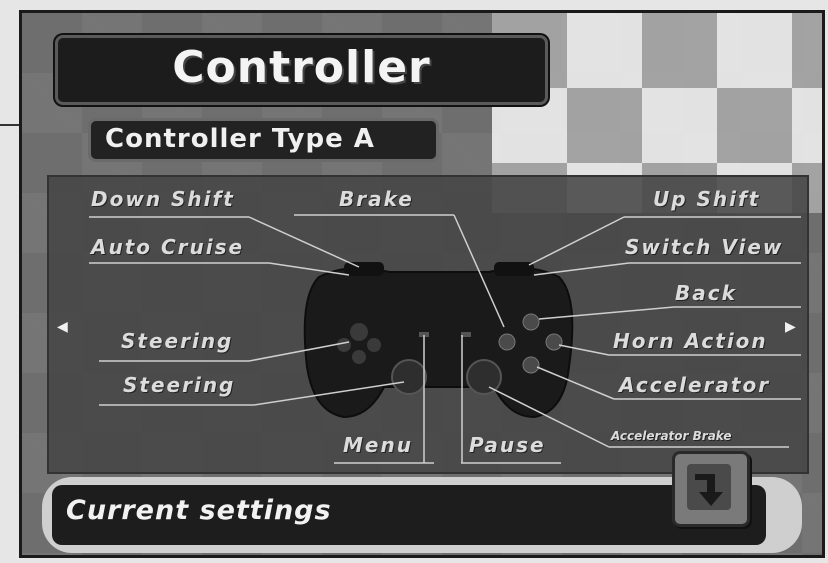 This screenshot has width=828, height=563. What do you see at coordinates (409, 515) in the screenshot?
I see `status-panel: Current settings` at bounding box center [409, 515].